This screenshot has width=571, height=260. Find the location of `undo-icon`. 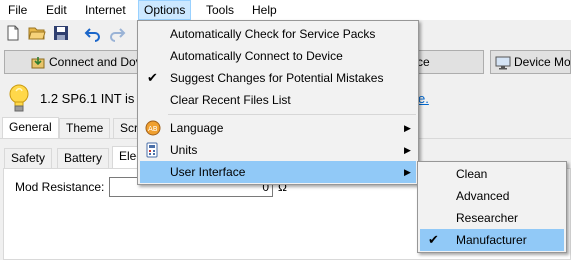

undo-icon is located at coordinates (93, 33).